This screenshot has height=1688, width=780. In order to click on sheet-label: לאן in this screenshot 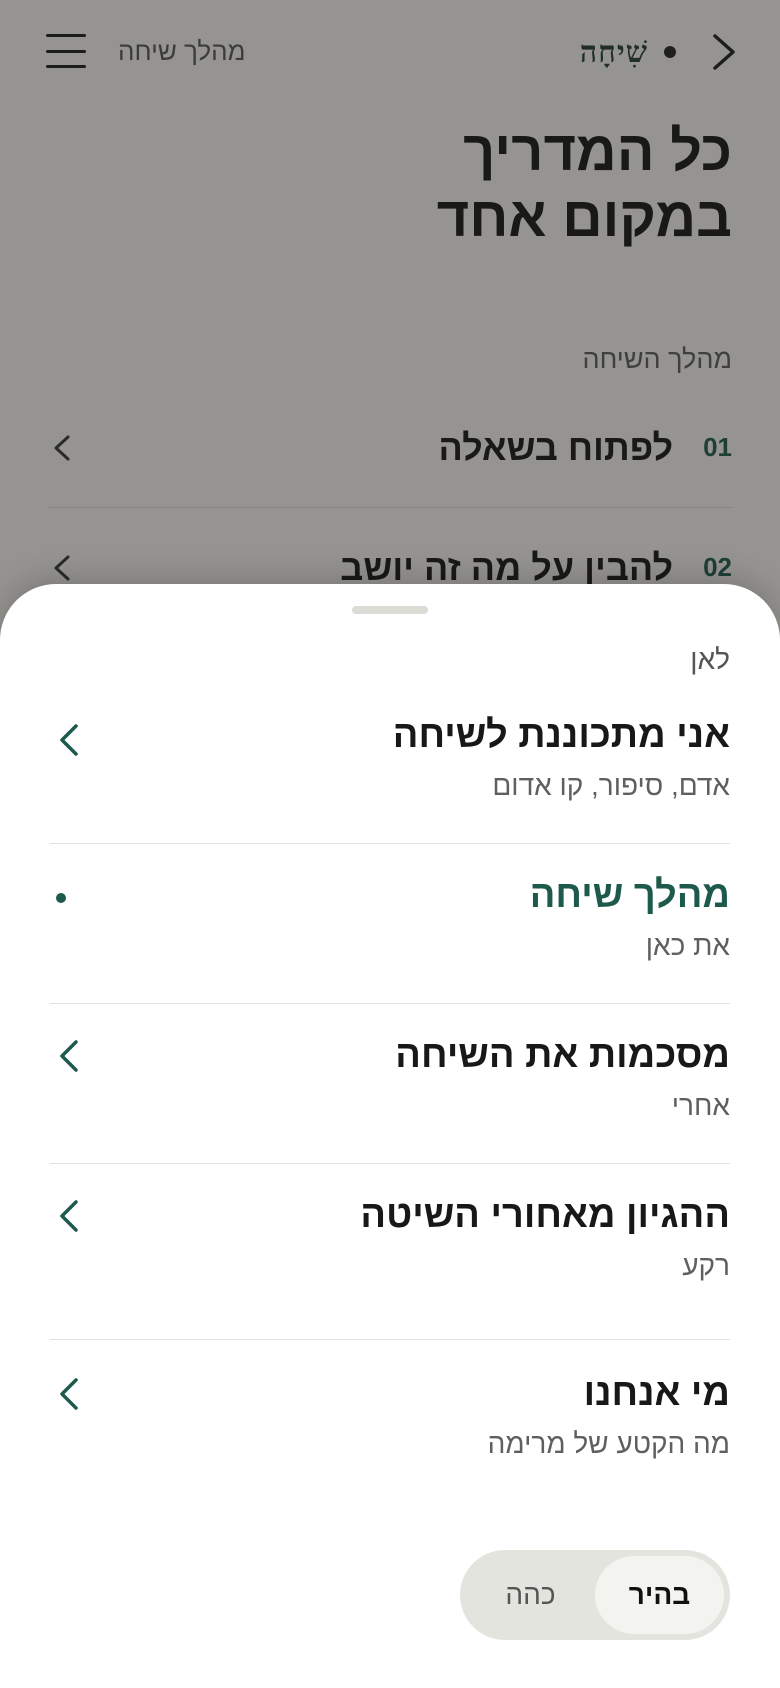, I will do `click(710, 659)`.